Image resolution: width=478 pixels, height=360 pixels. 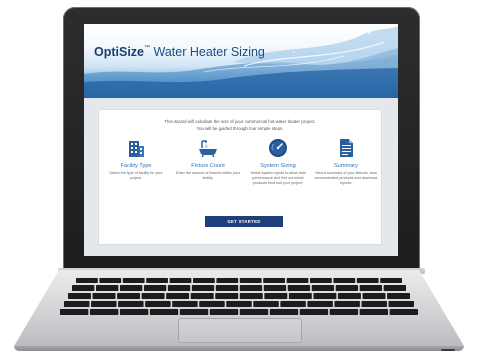 I want to click on status-light, so click(x=448, y=350).